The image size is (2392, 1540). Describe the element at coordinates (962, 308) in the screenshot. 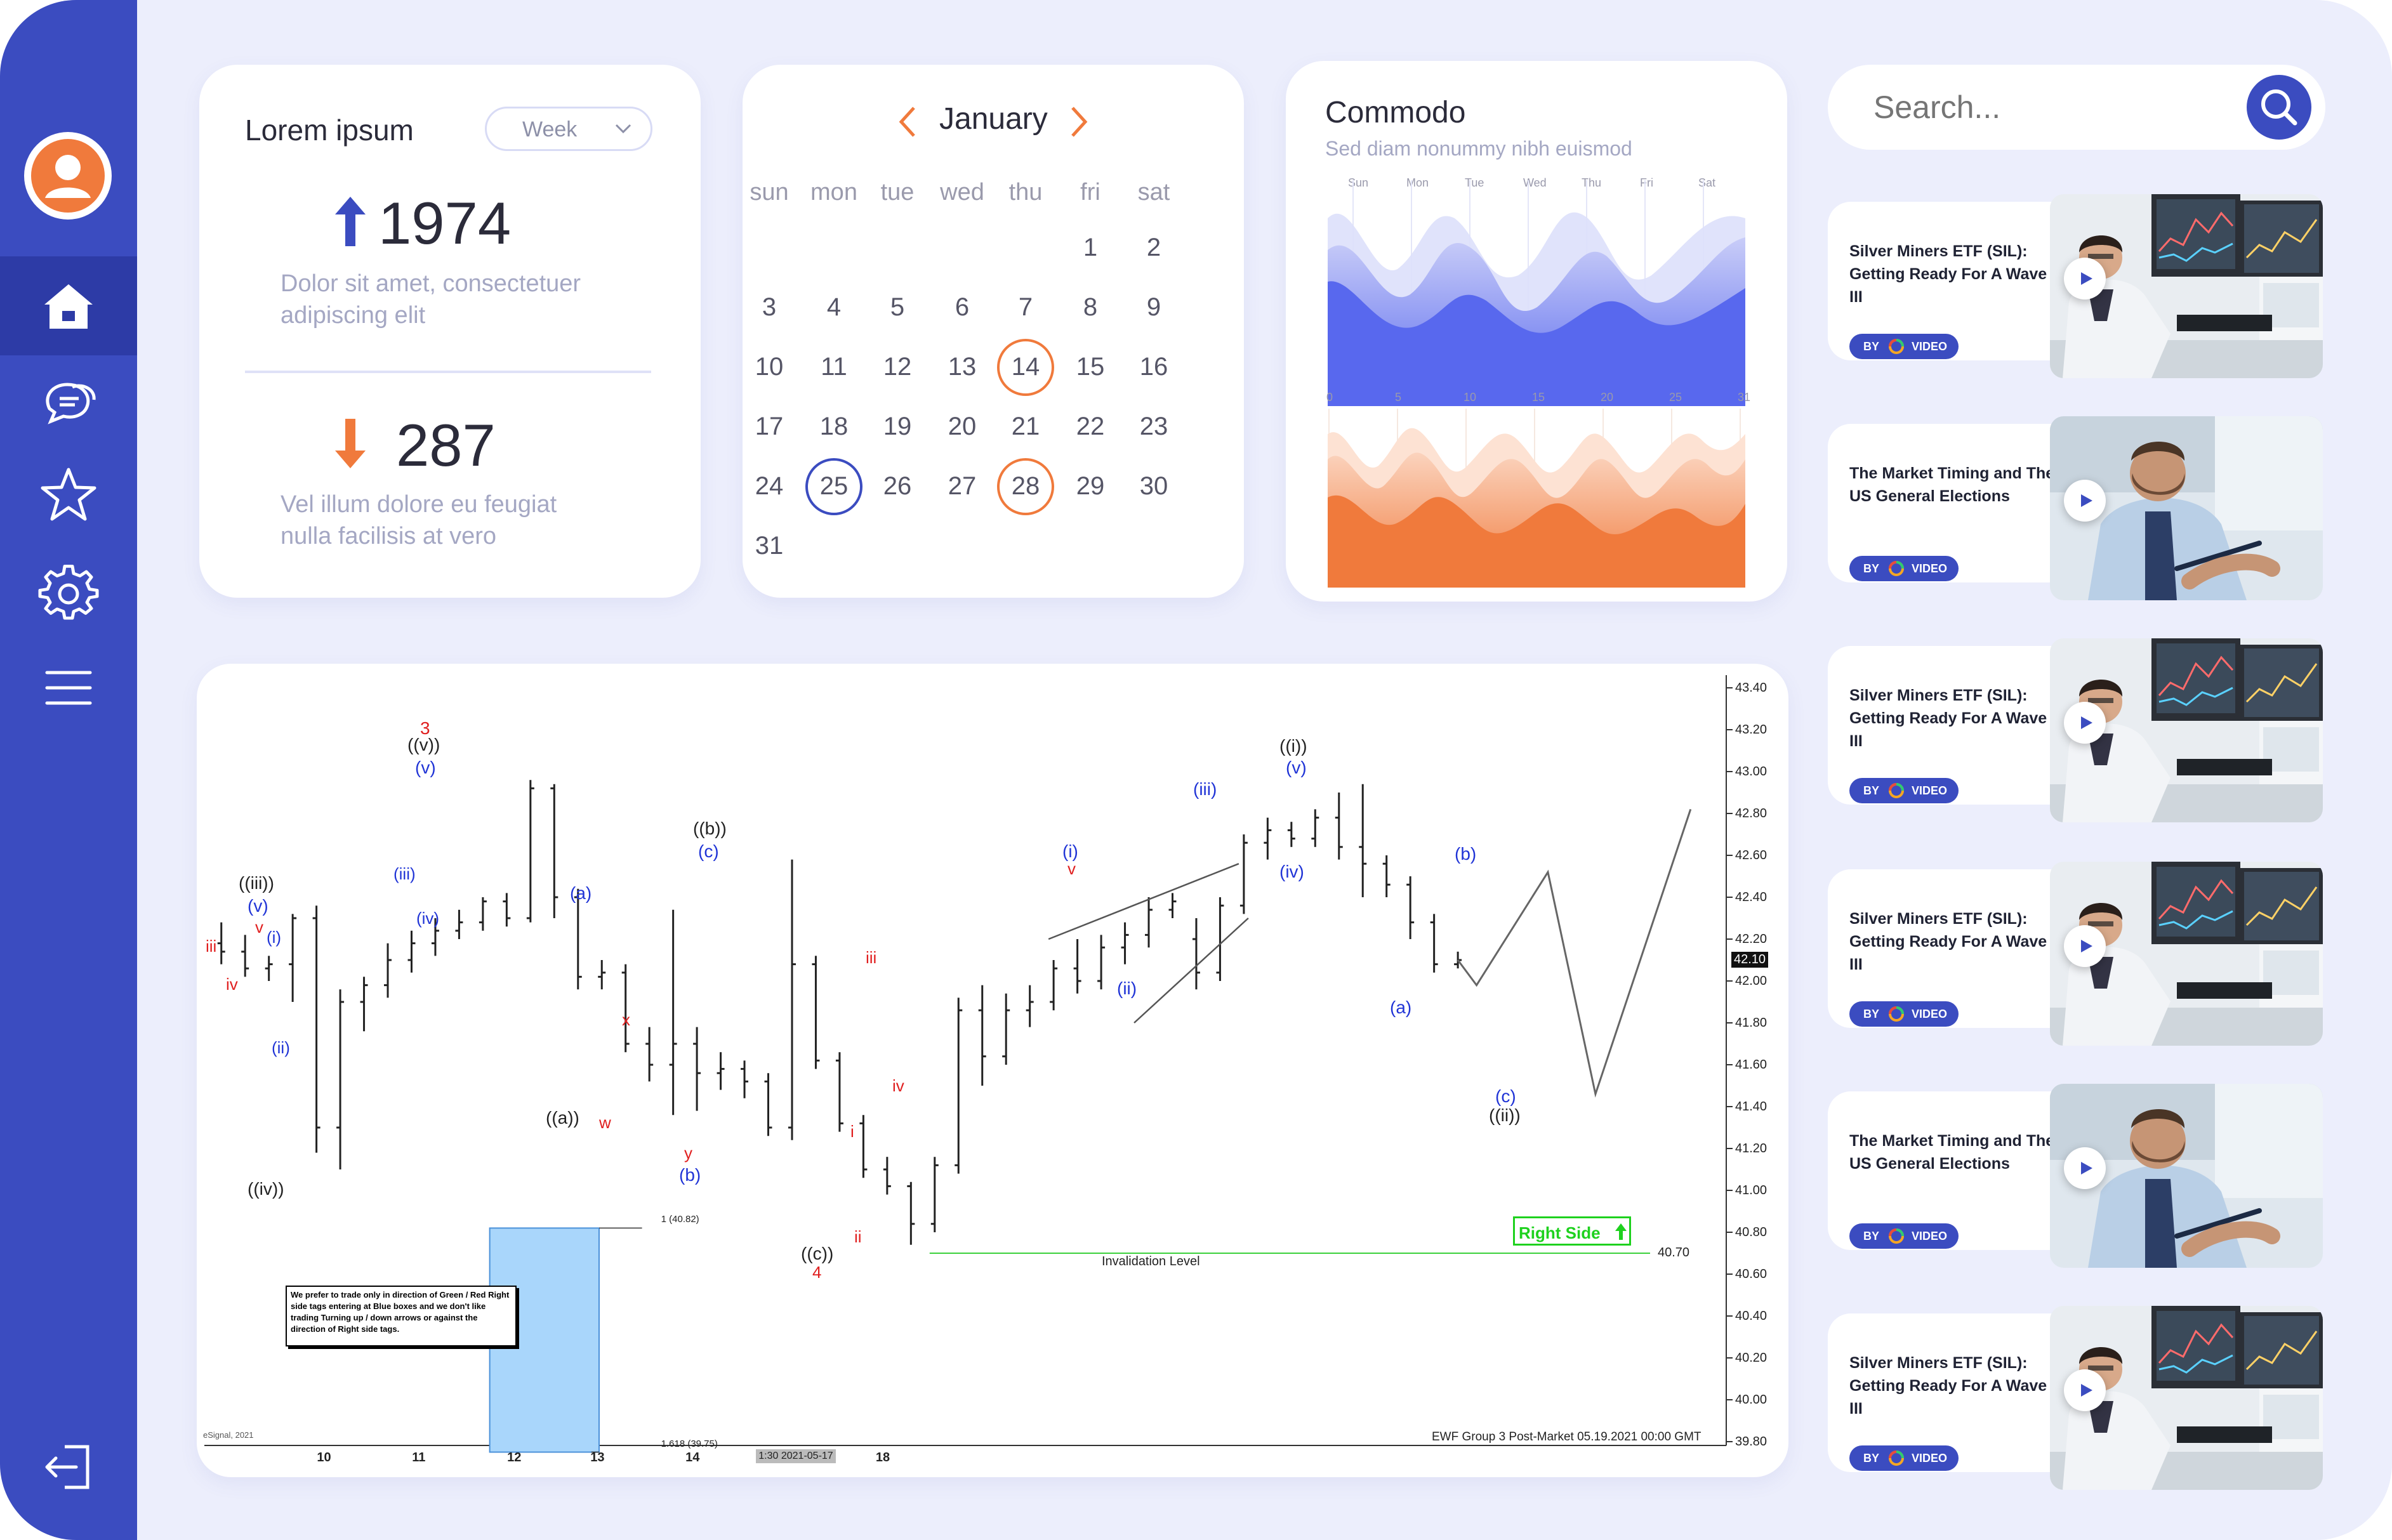

I see `calendar-day: 6` at that location.